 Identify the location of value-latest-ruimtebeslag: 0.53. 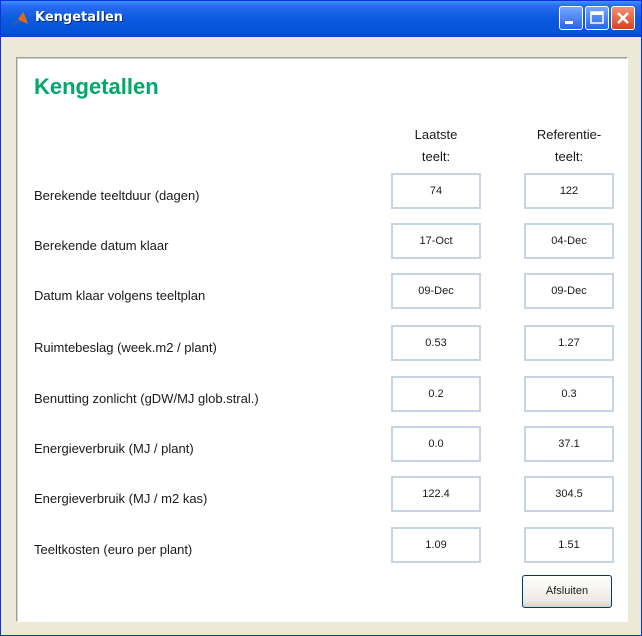
(436, 343).